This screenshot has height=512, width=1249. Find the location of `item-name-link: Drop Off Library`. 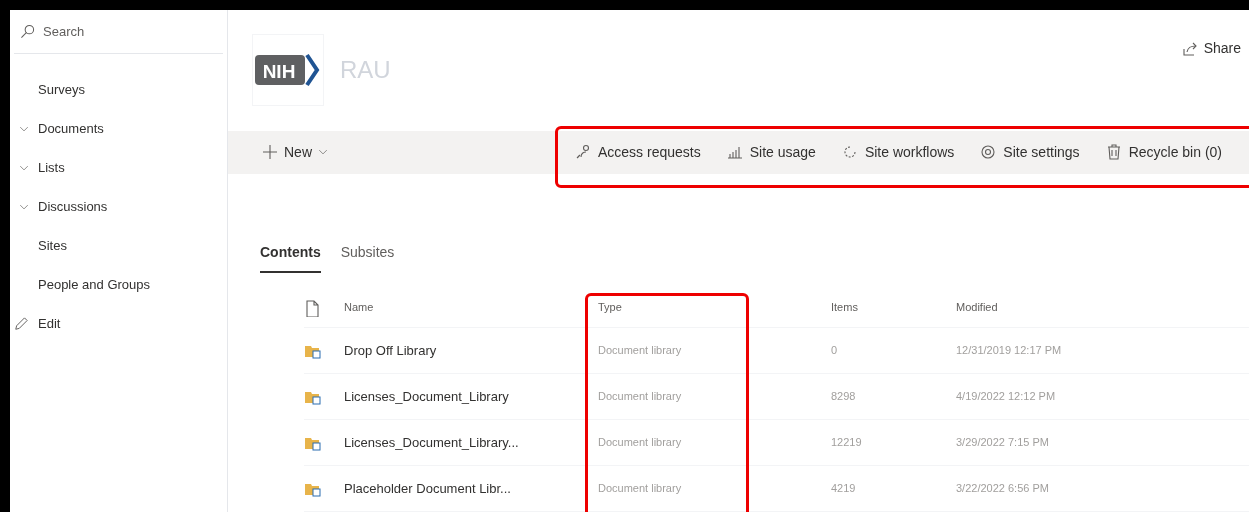

item-name-link: Drop Off Library is located at coordinates (471, 350).